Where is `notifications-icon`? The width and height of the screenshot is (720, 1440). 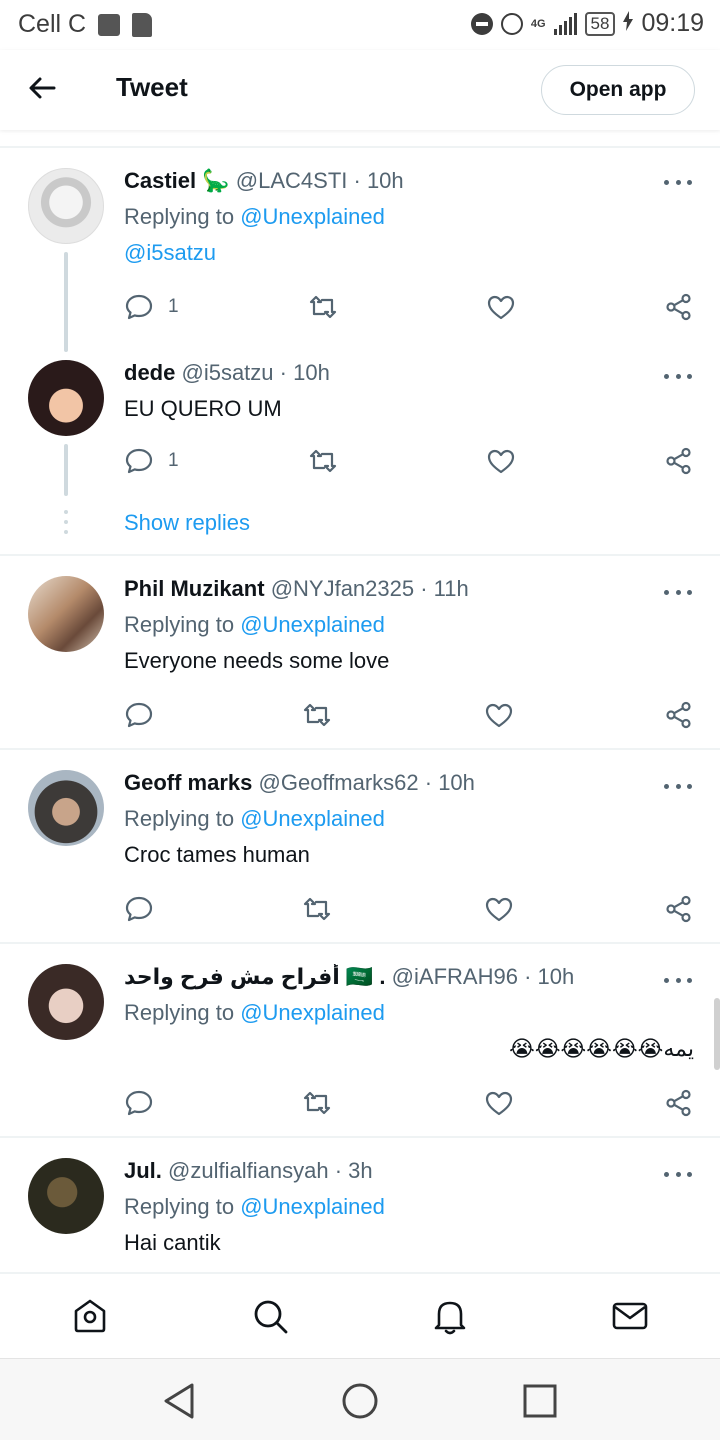 notifications-icon is located at coordinates (450, 1316).